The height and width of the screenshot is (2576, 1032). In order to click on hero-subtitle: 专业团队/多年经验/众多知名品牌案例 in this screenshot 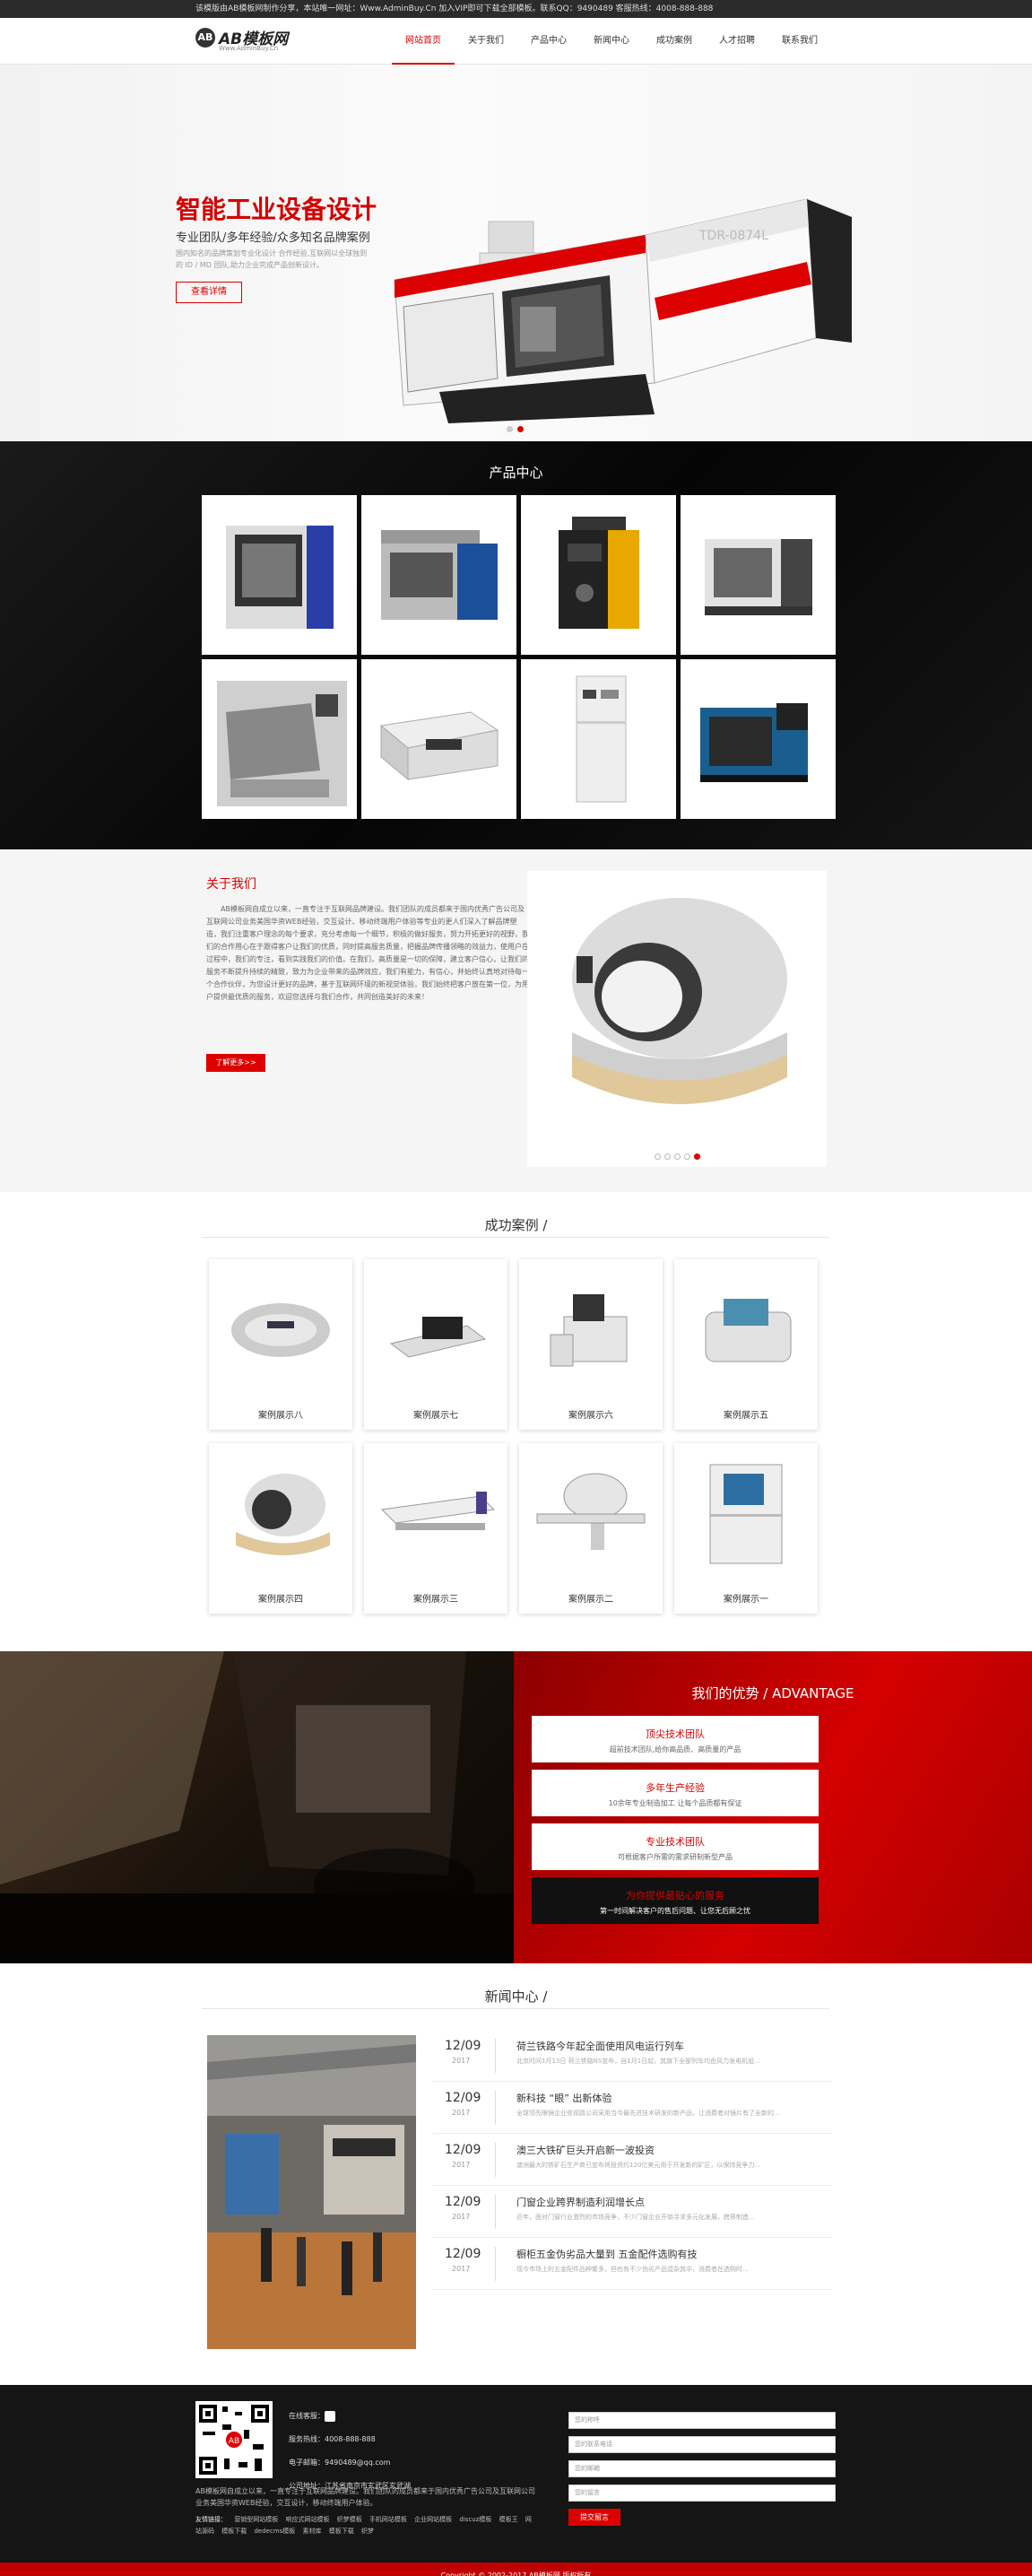, I will do `click(273, 238)`.